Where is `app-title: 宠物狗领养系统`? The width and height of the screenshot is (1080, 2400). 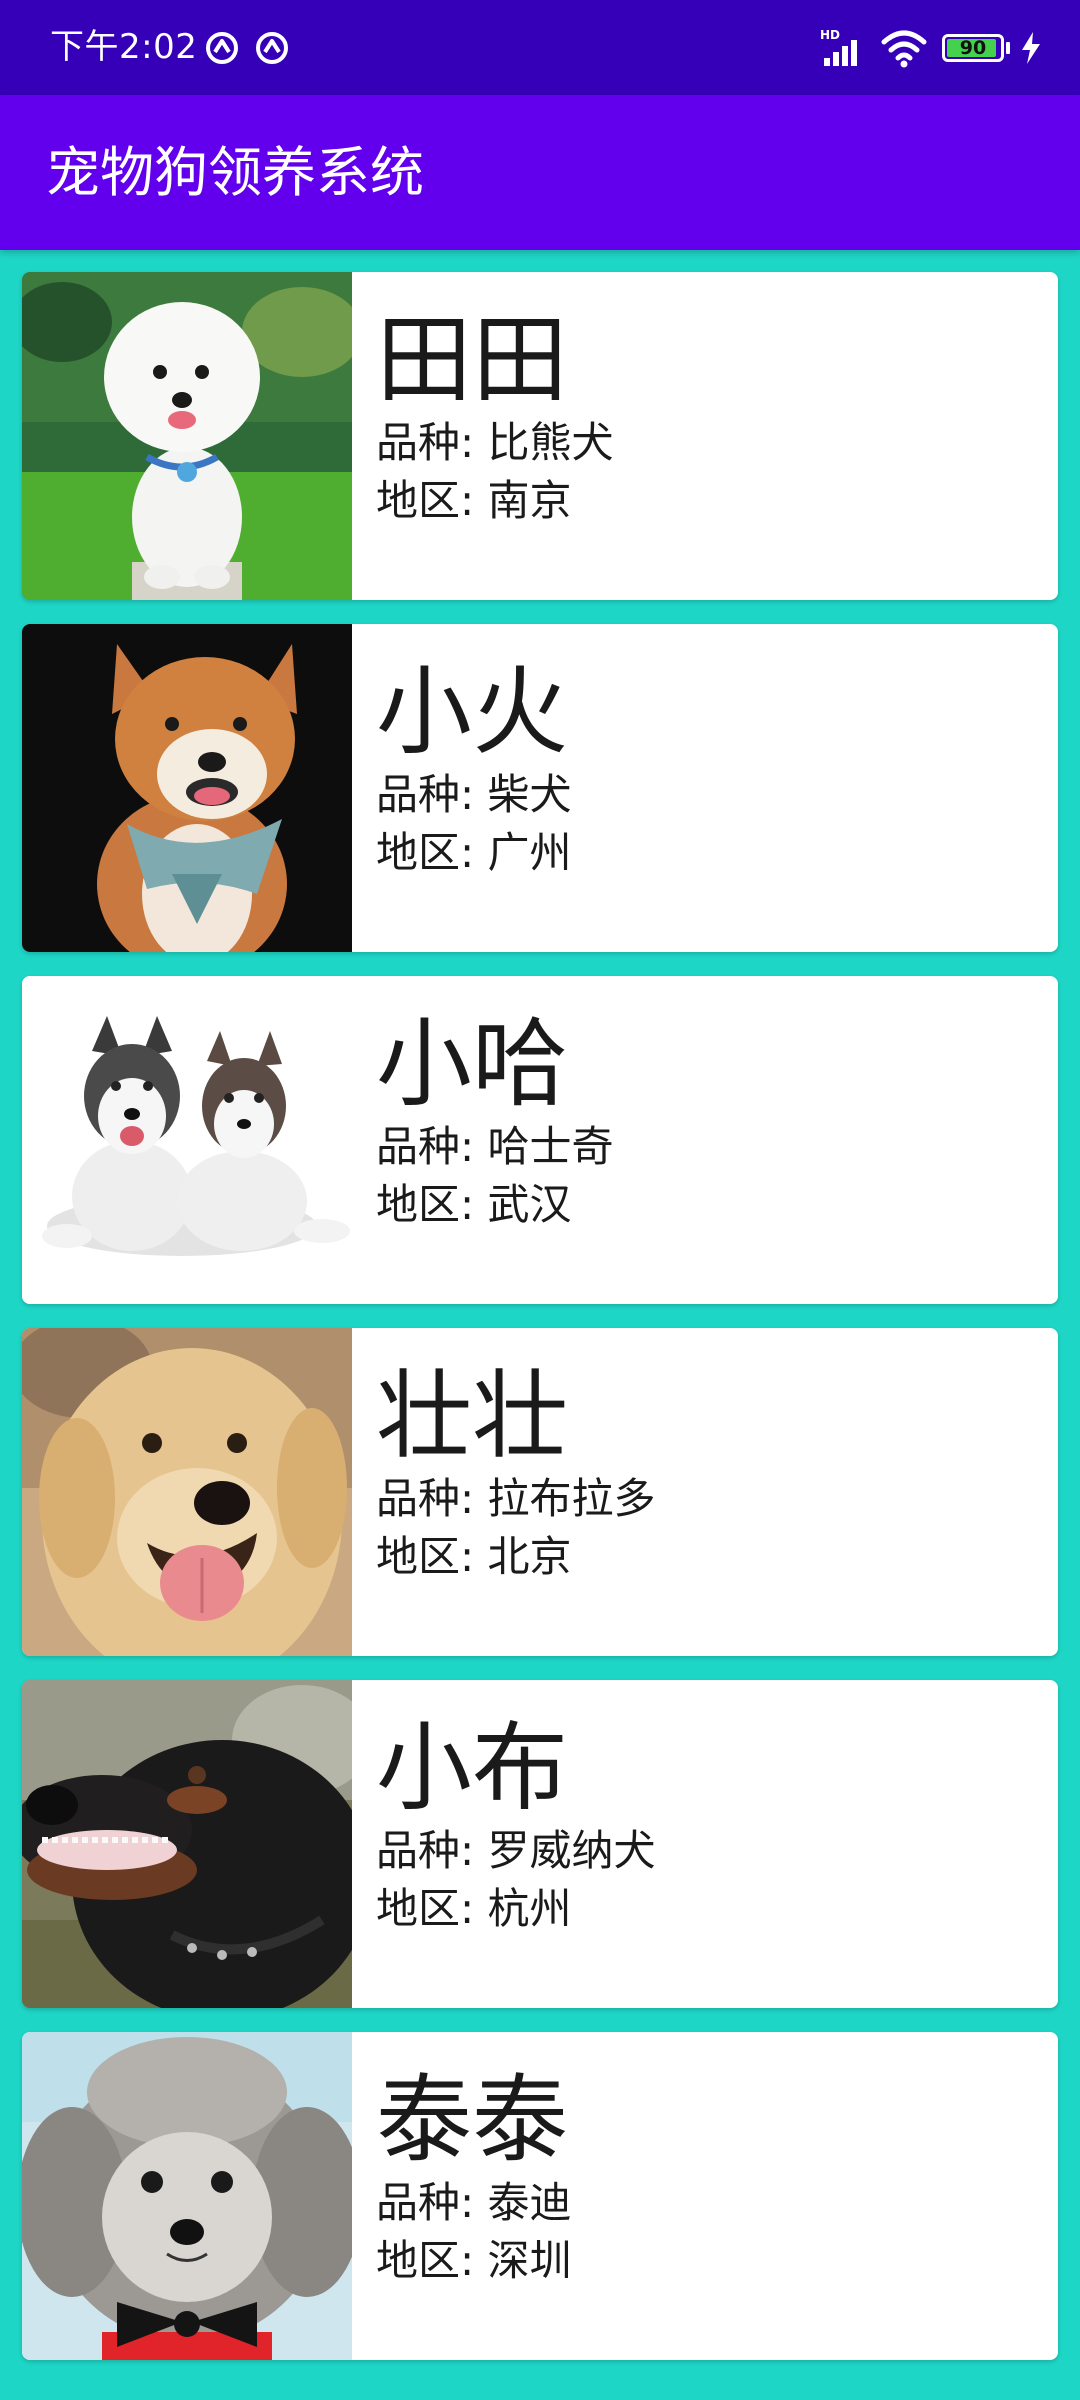 app-title: 宠物狗领养系统 is located at coordinates (235, 172).